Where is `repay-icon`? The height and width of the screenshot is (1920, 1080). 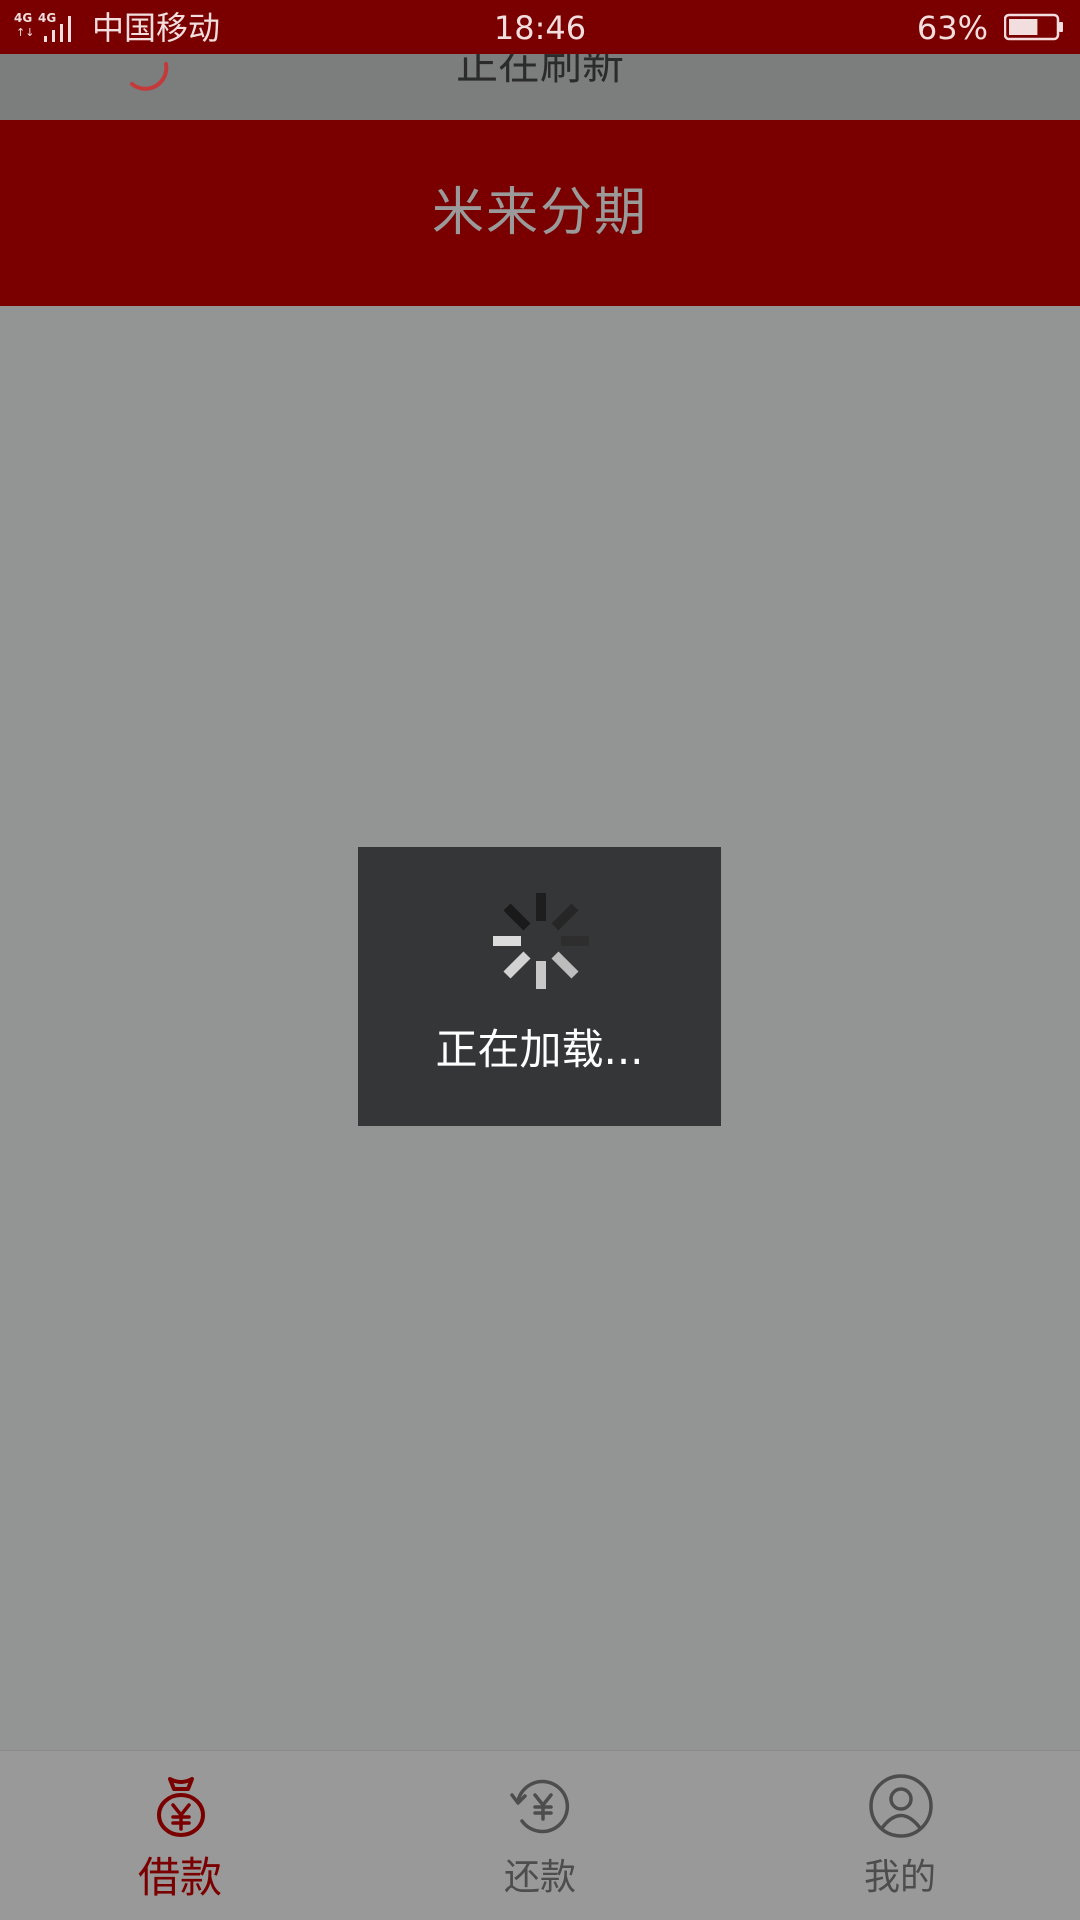
repay-icon is located at coordinates (540, 1806).